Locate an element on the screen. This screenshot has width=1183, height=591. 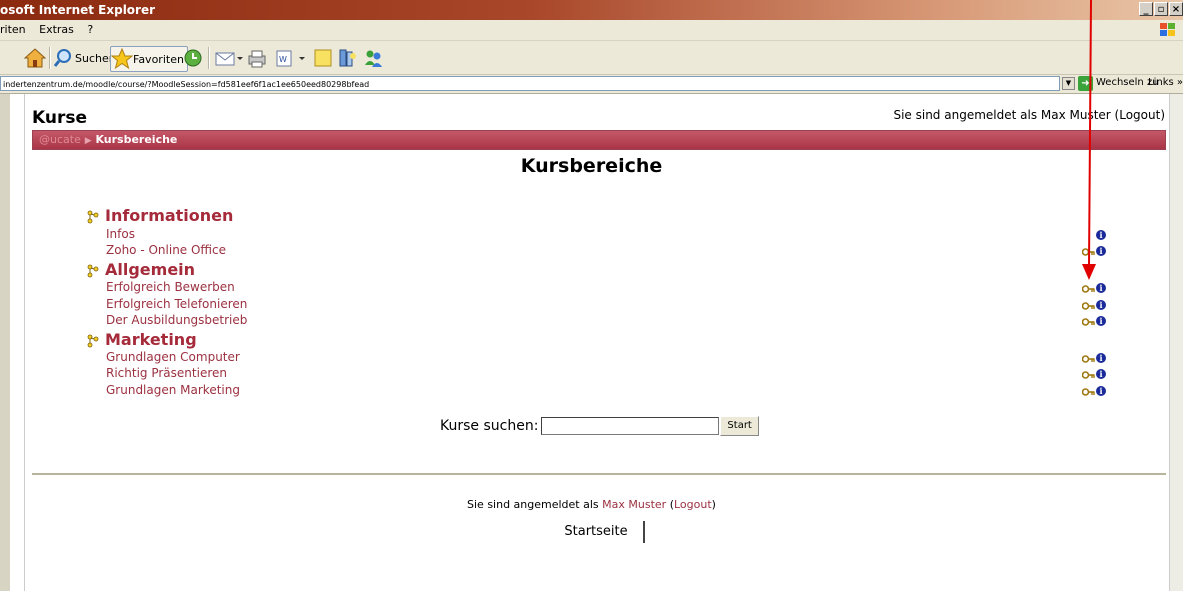
course-link: Der Ausbildungsbetrieb is located at coordinates (176, 320).